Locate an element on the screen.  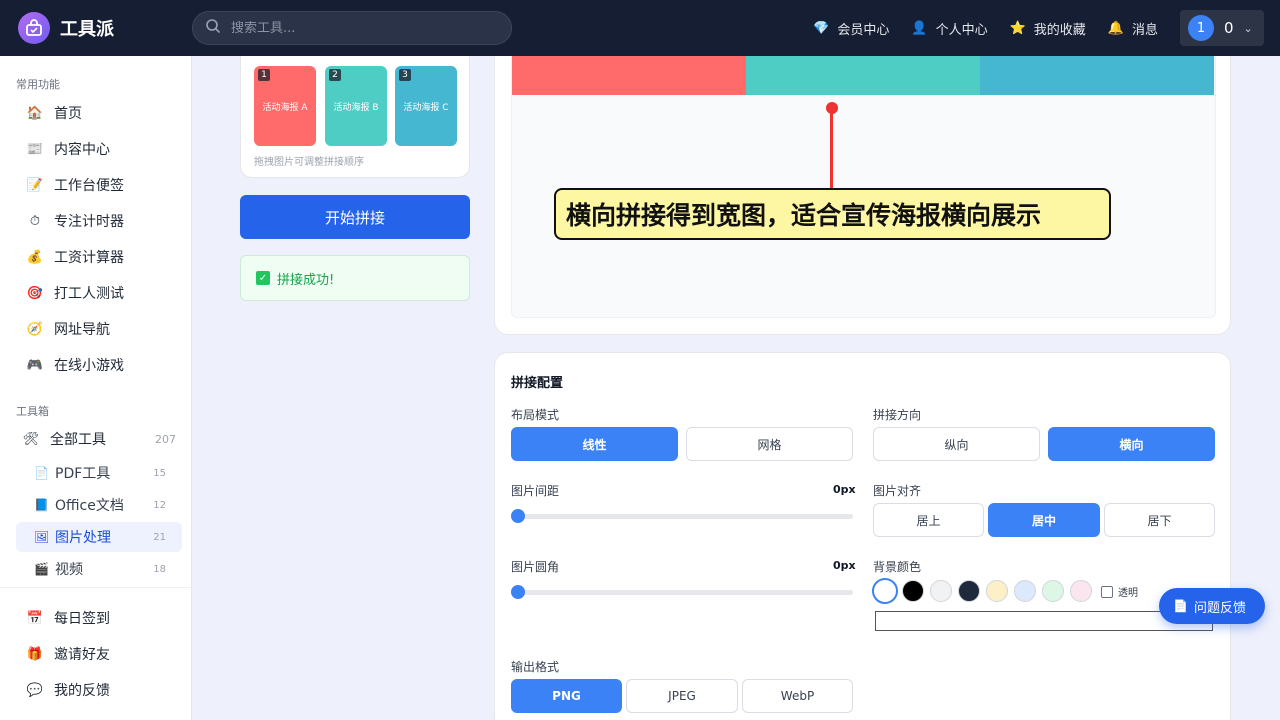
transparent-checkbox: 透明 is located at coordinates (1119, 591).